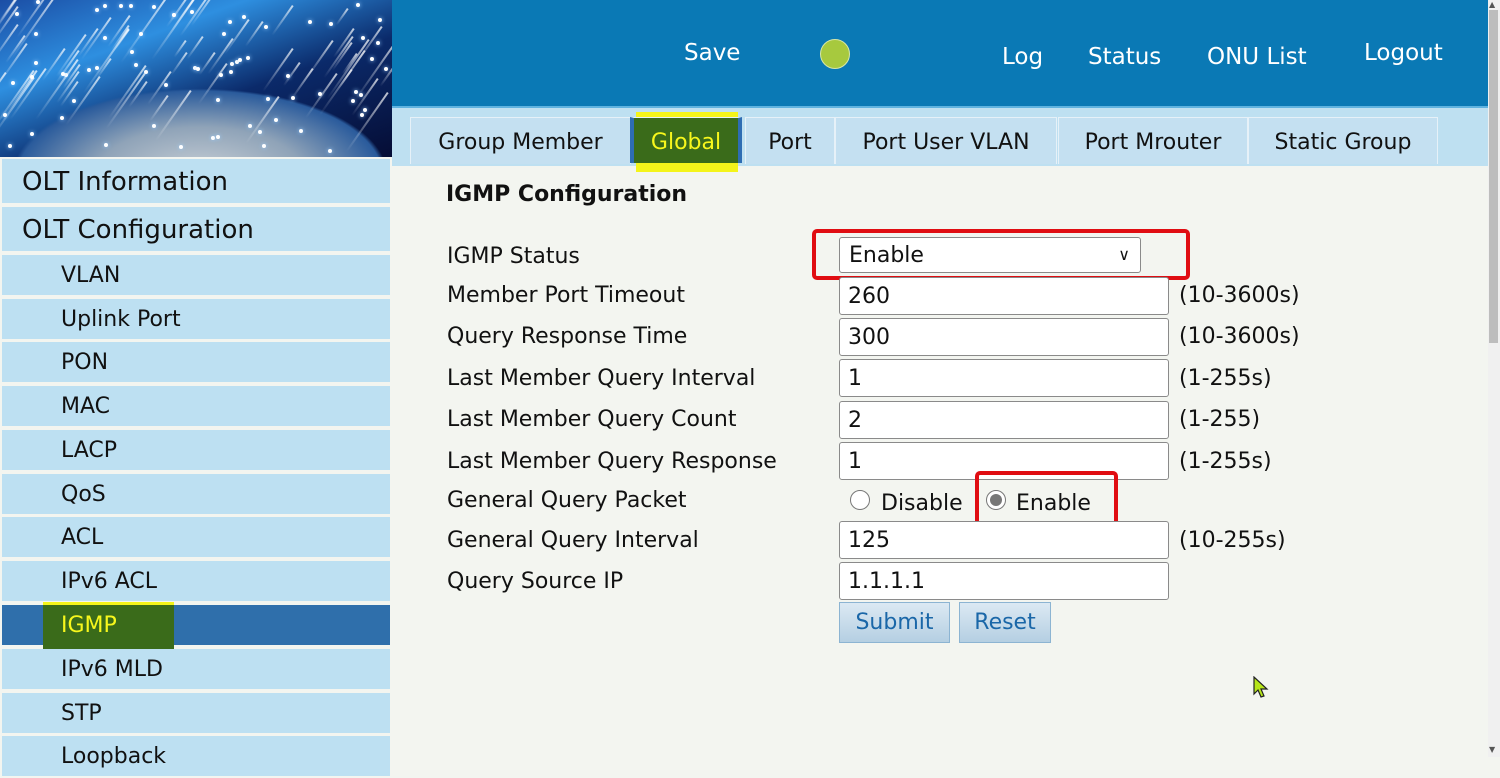  Describe the element at coordinates (940, 53) in the screenshot. I see `top-header-bar: Save Log Status ONU List Logout` at that location.